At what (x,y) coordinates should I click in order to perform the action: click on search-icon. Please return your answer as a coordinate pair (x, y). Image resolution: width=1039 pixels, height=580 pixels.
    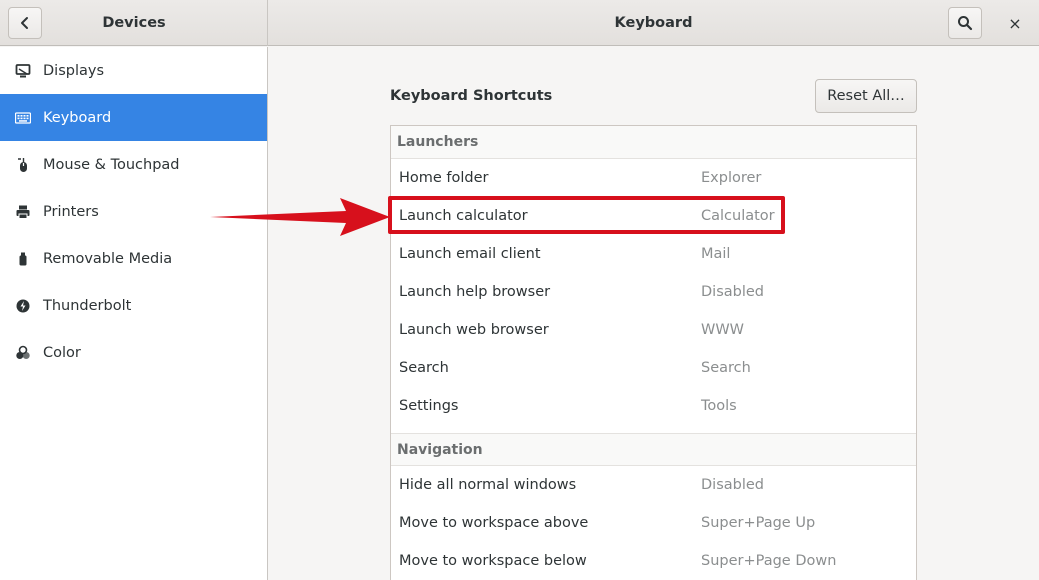
    Looking at the image, I should click on (965, 23).